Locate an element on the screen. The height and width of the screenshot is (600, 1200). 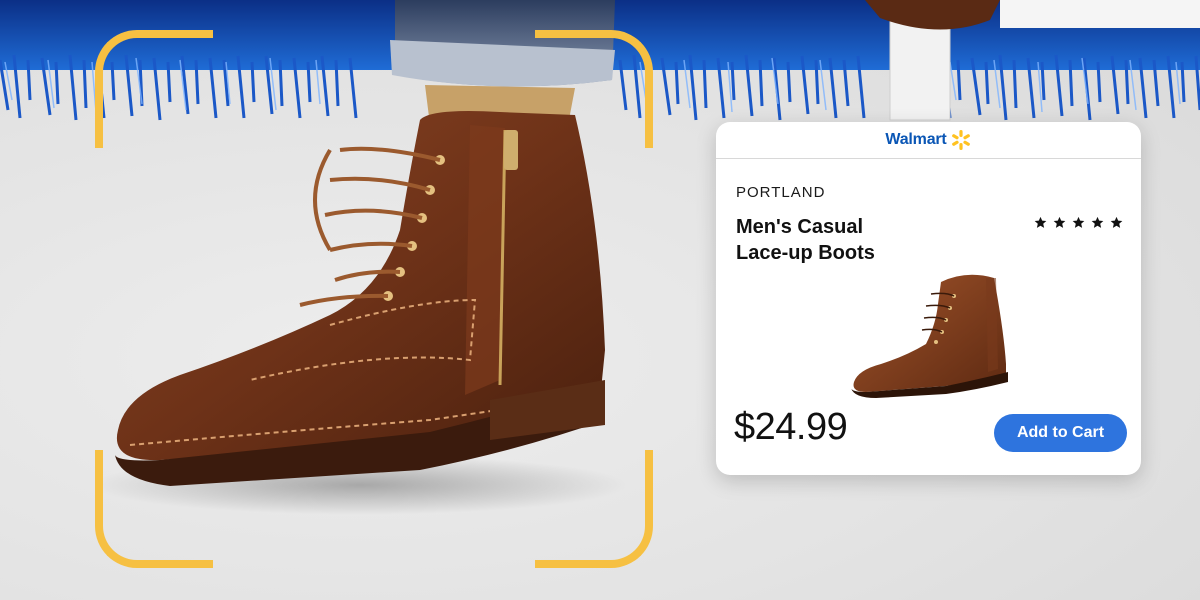
walmart-spark-icon is located at coordinates (960, 140).